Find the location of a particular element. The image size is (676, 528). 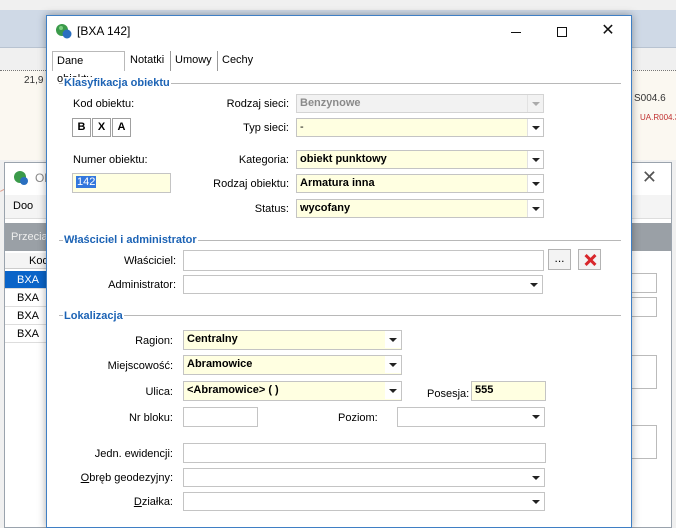

block-input is located at coordinates (220, 417).